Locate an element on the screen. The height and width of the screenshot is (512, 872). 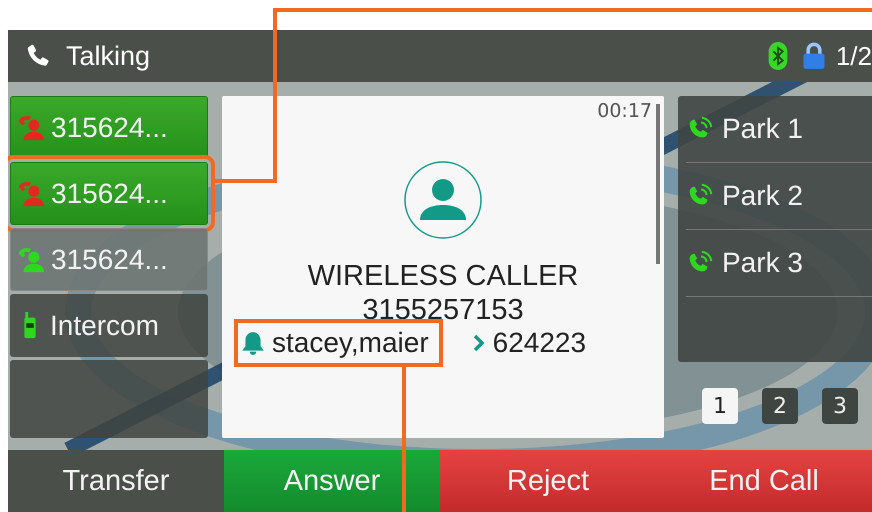
call-timer: 00:17 is located at coordinates (624, 111).